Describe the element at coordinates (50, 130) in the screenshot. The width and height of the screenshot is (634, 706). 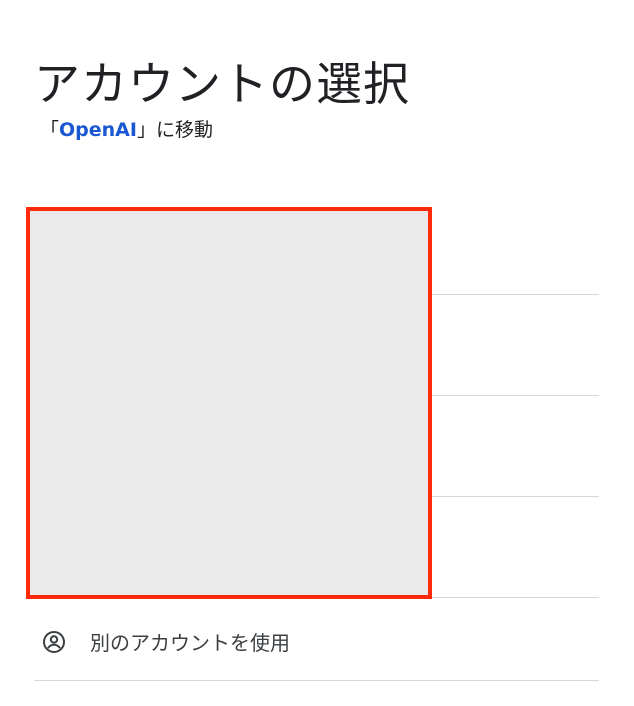
I see `subtitle-prefix: 「` at that location.